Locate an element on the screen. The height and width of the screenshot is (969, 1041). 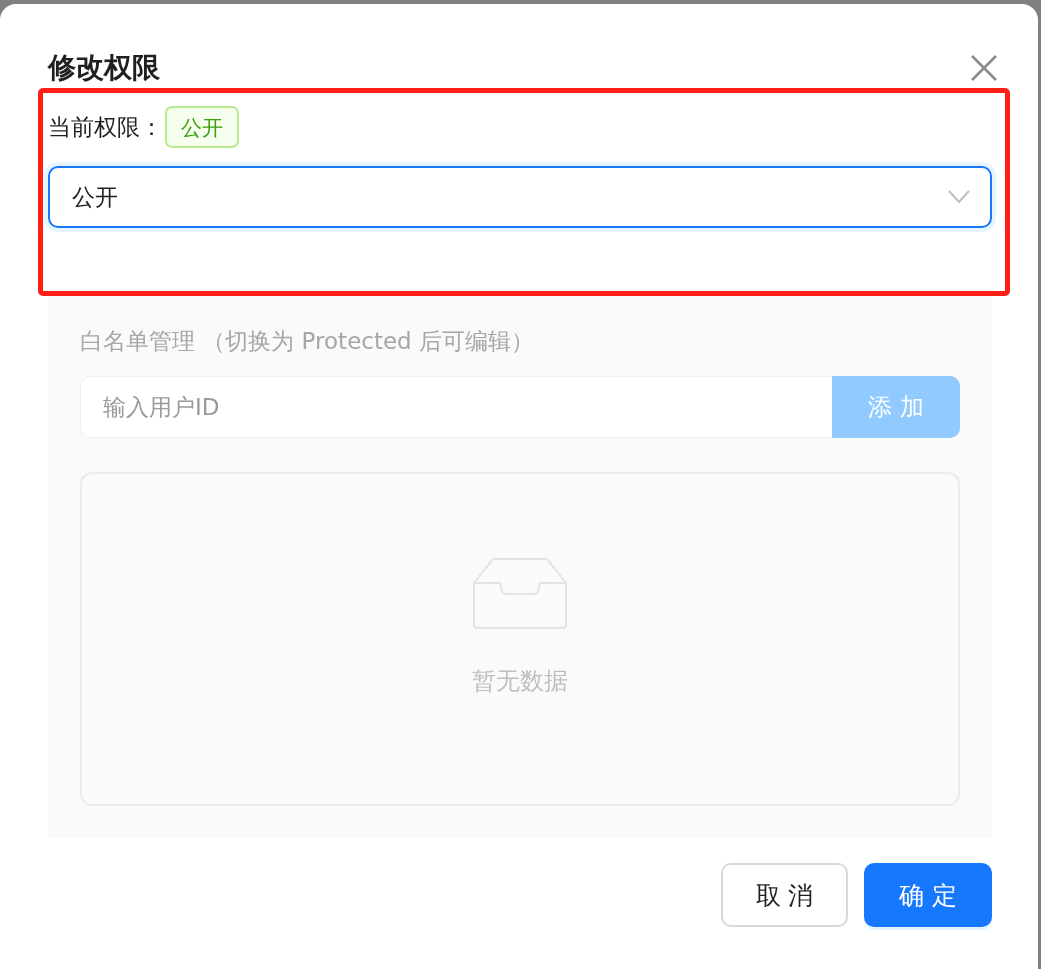
confirm-button: 确 定 is located at coordinates (928, 895).